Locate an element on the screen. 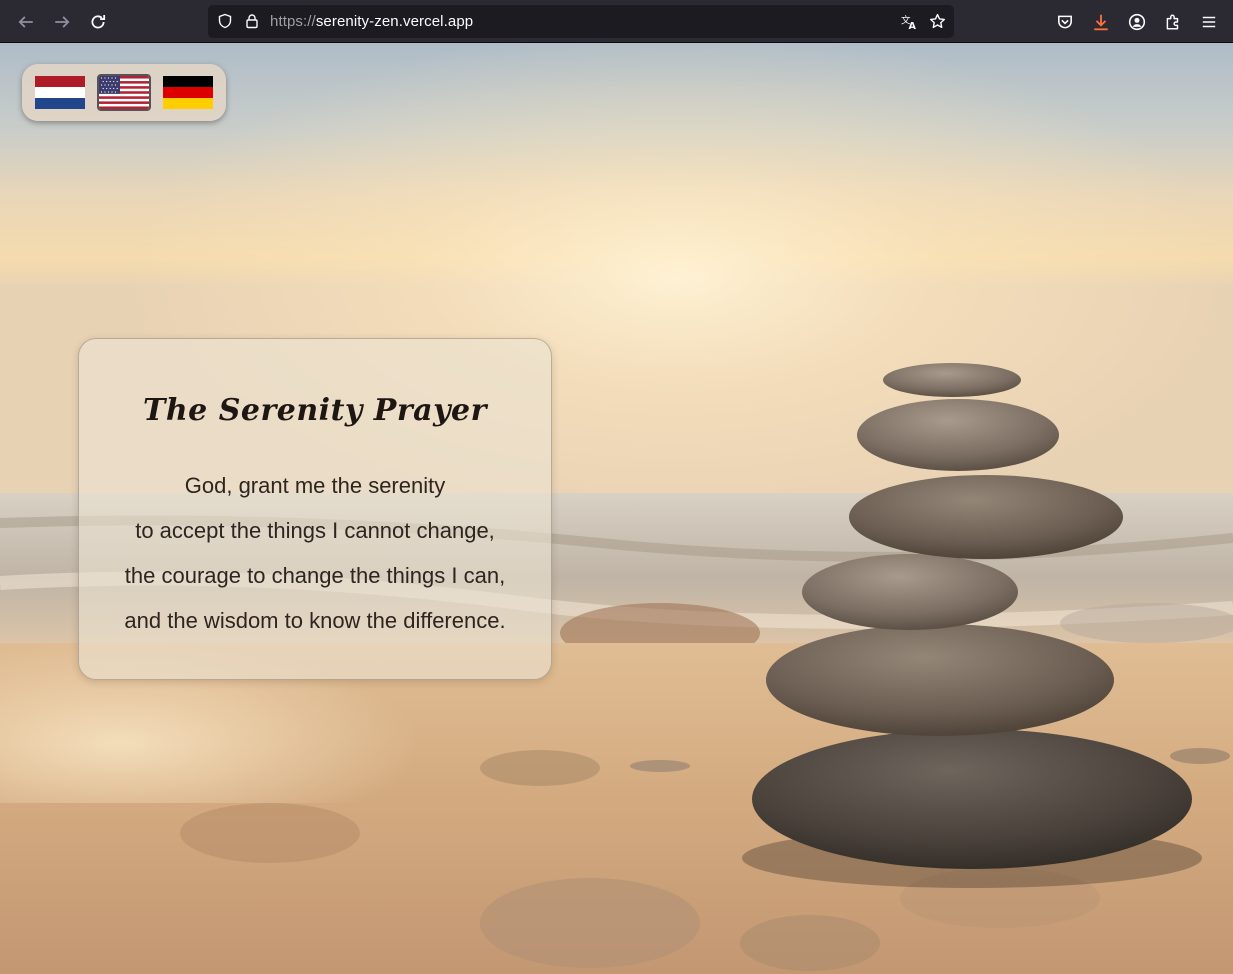 Image resolution: width=1233 pixels, height=974 pixels. flag-us-button is located at coordinates (124, 92).